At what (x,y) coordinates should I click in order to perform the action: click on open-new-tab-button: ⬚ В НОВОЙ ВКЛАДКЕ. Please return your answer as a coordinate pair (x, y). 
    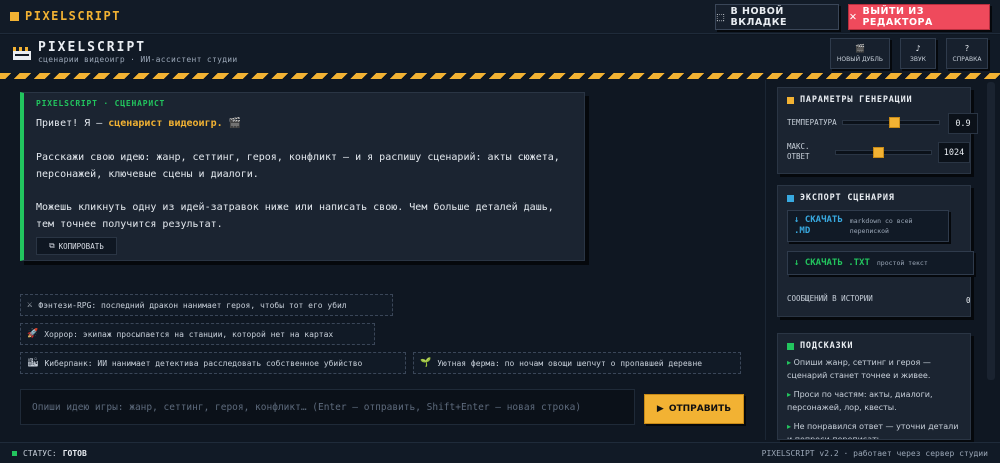
    Looking at the image, I should click on (777, 17).